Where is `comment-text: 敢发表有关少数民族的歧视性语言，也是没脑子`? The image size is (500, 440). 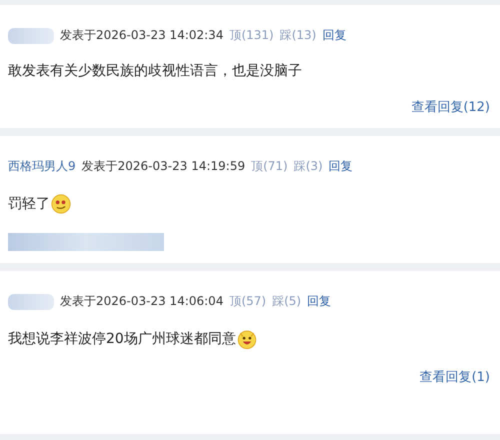
comment-text: 敢发表有关少数民族的歧视性语言，也是没脑子 is located at coordinates (155, 71).